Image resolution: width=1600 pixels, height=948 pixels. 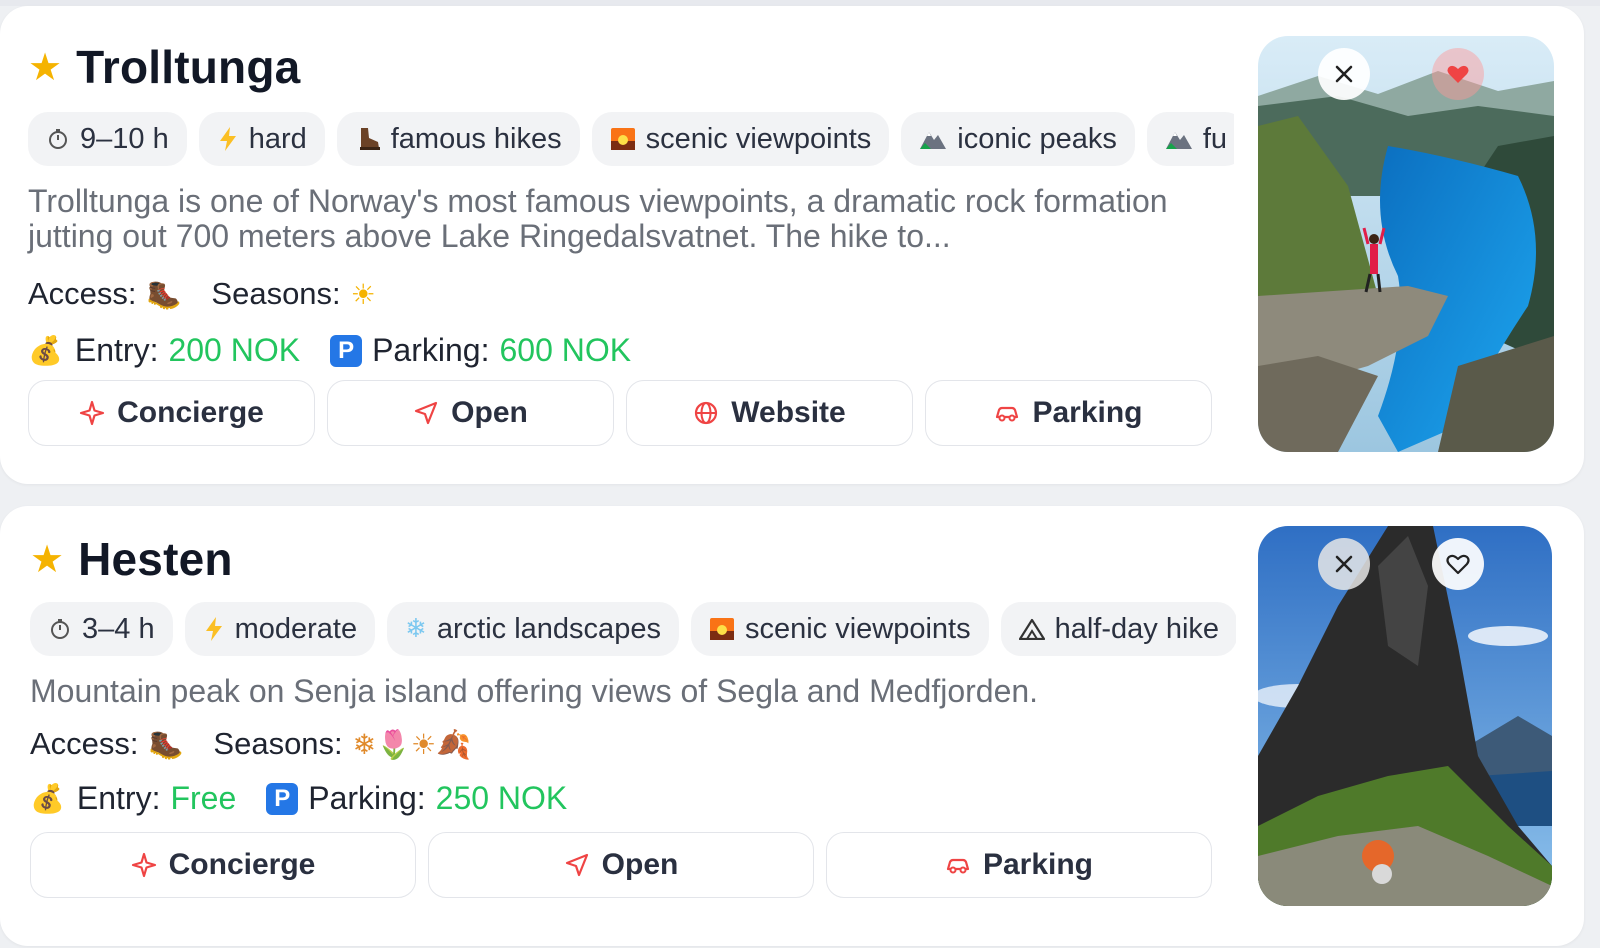 I want to click on snowflake-icon: ❄, so click(x=416, y=629).